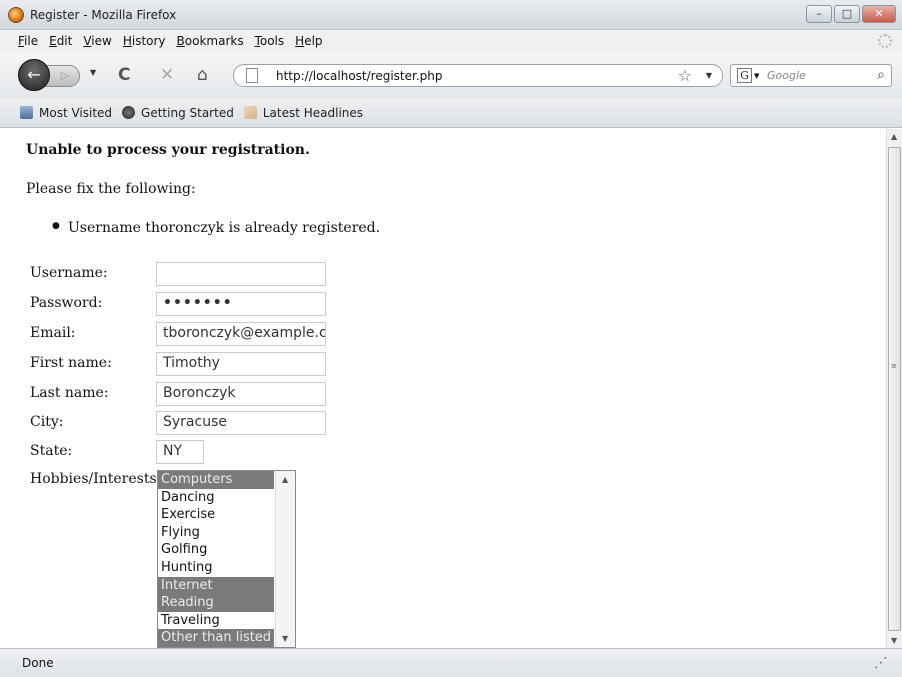  Describe the element at coordinates (180, 452) in the screenshot. I see `state-field: NY` at that location.